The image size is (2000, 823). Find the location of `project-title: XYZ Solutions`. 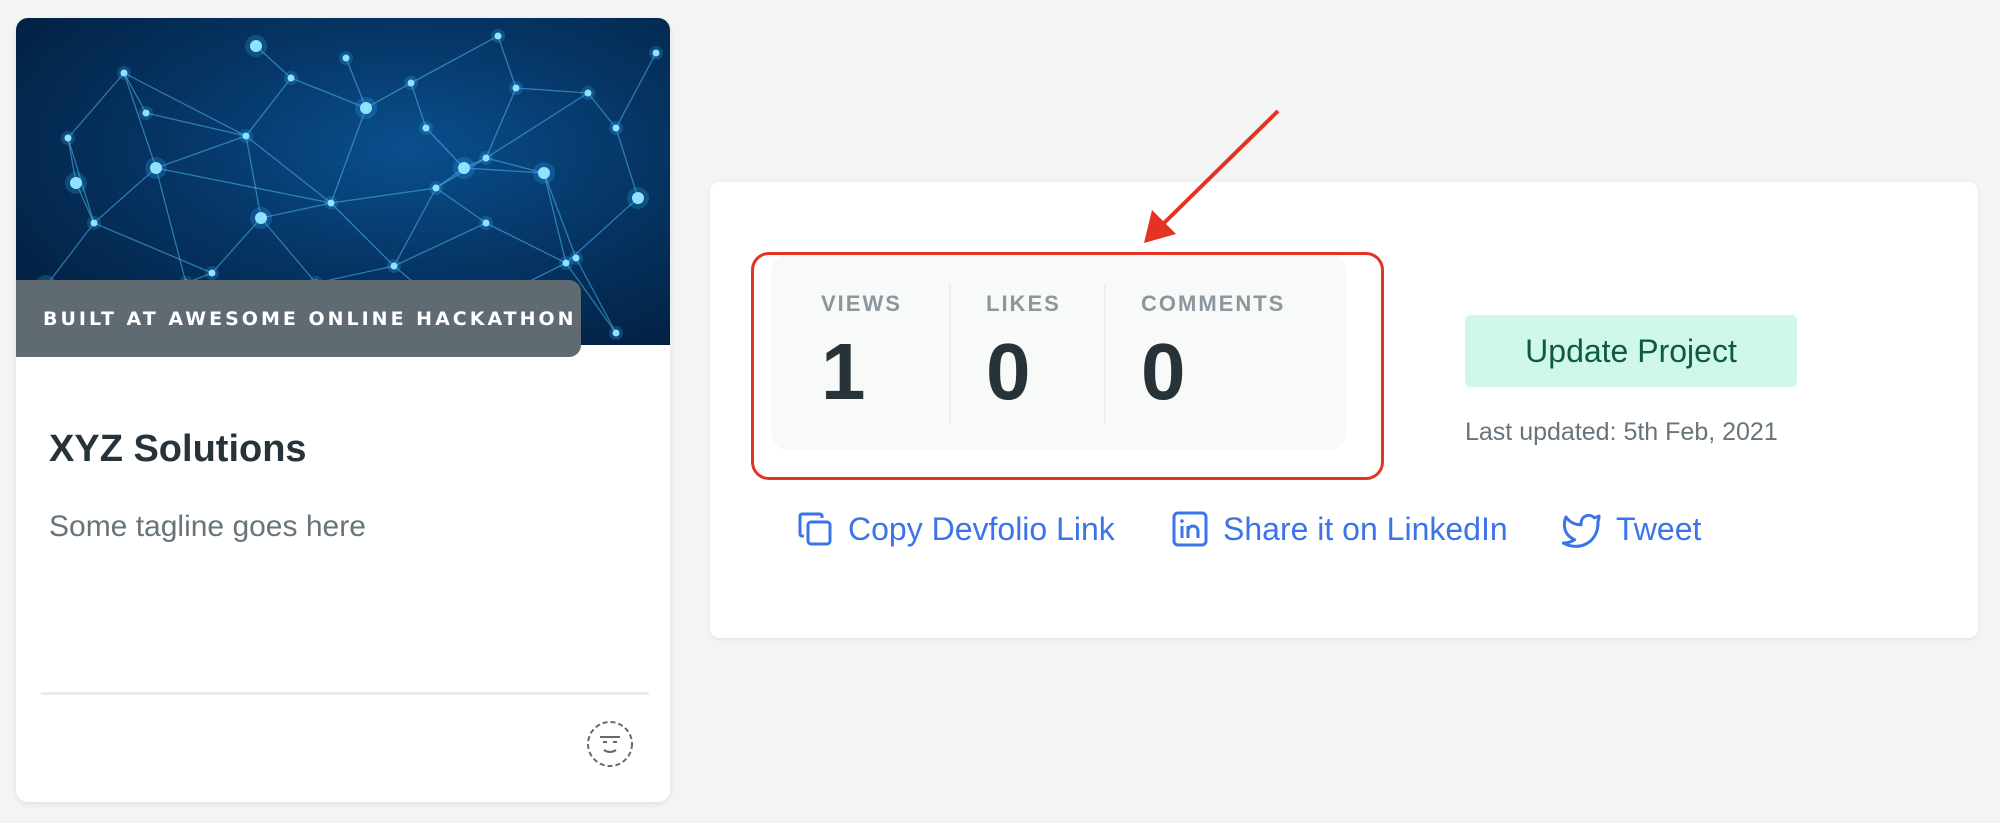

project-title: XYZ Solutions is located at coordinates (178, 449).